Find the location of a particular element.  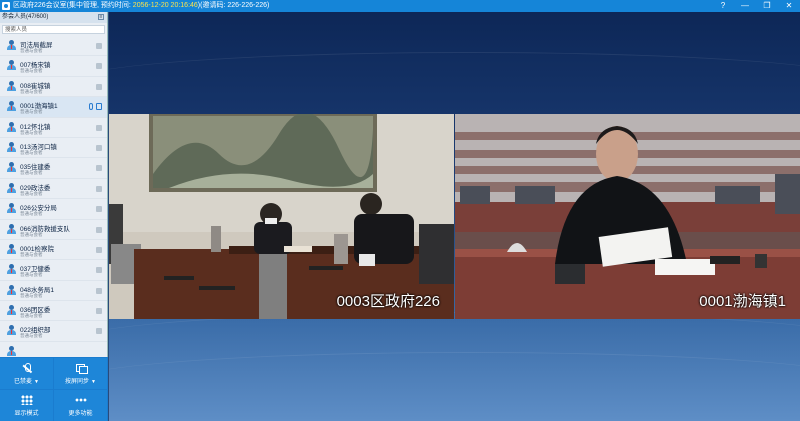

list-item: 008崔城镇 普通与会者 is located at coordinates (53, 87).